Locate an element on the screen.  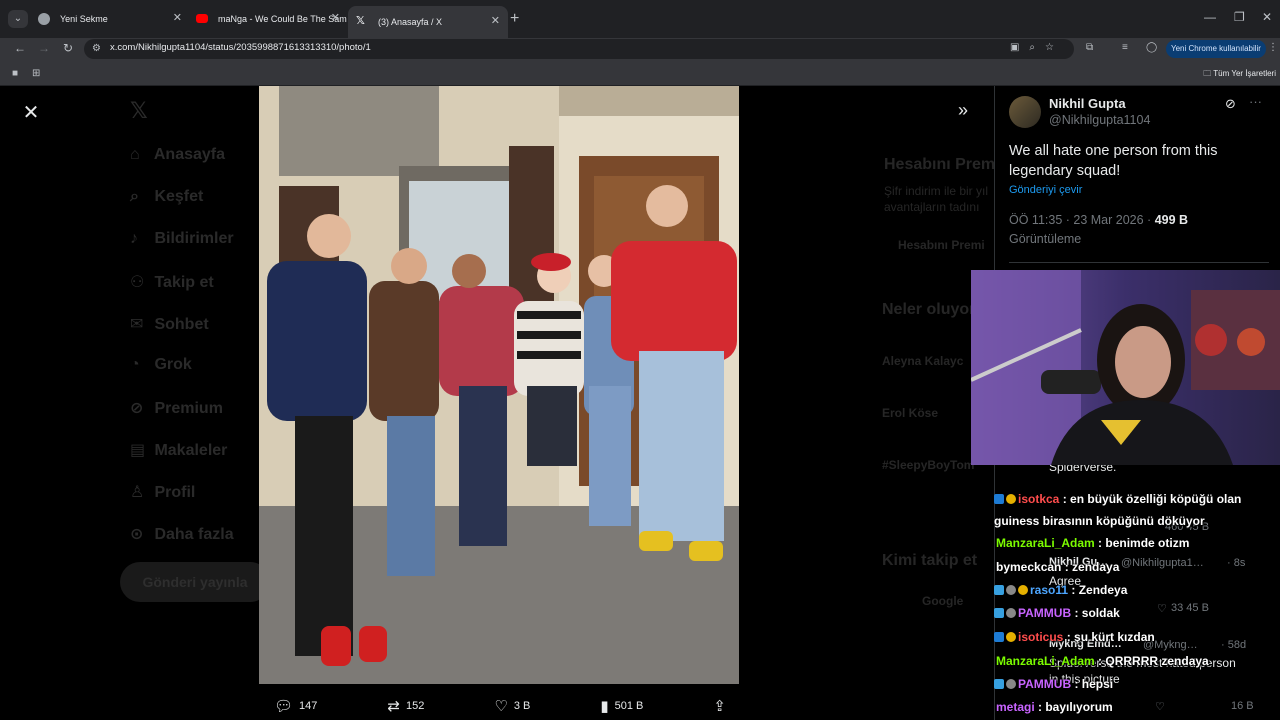
share-button: ⇪ is located at coordinates (719, 706).